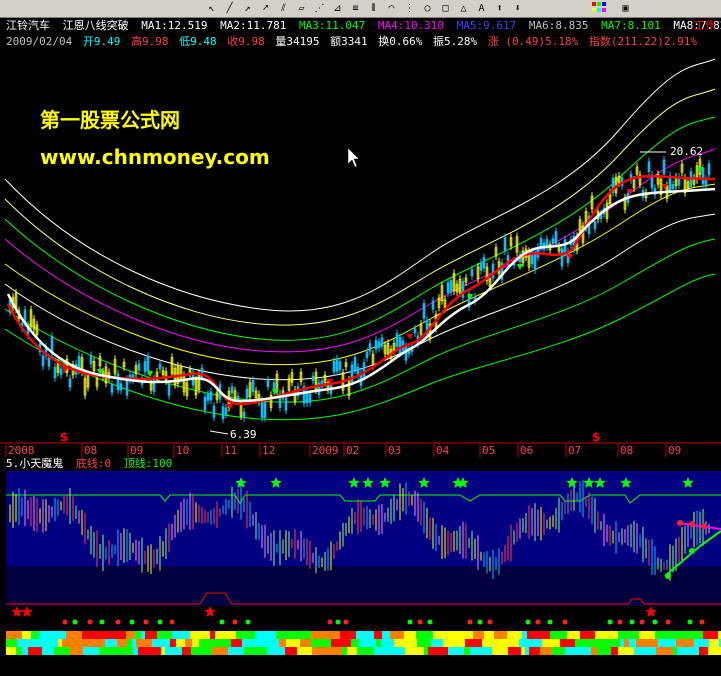  What do you see at coordinates (373, 8) in the screenshot?
I see `cycle-icon: ⦀` at bounding box center [373, 8].